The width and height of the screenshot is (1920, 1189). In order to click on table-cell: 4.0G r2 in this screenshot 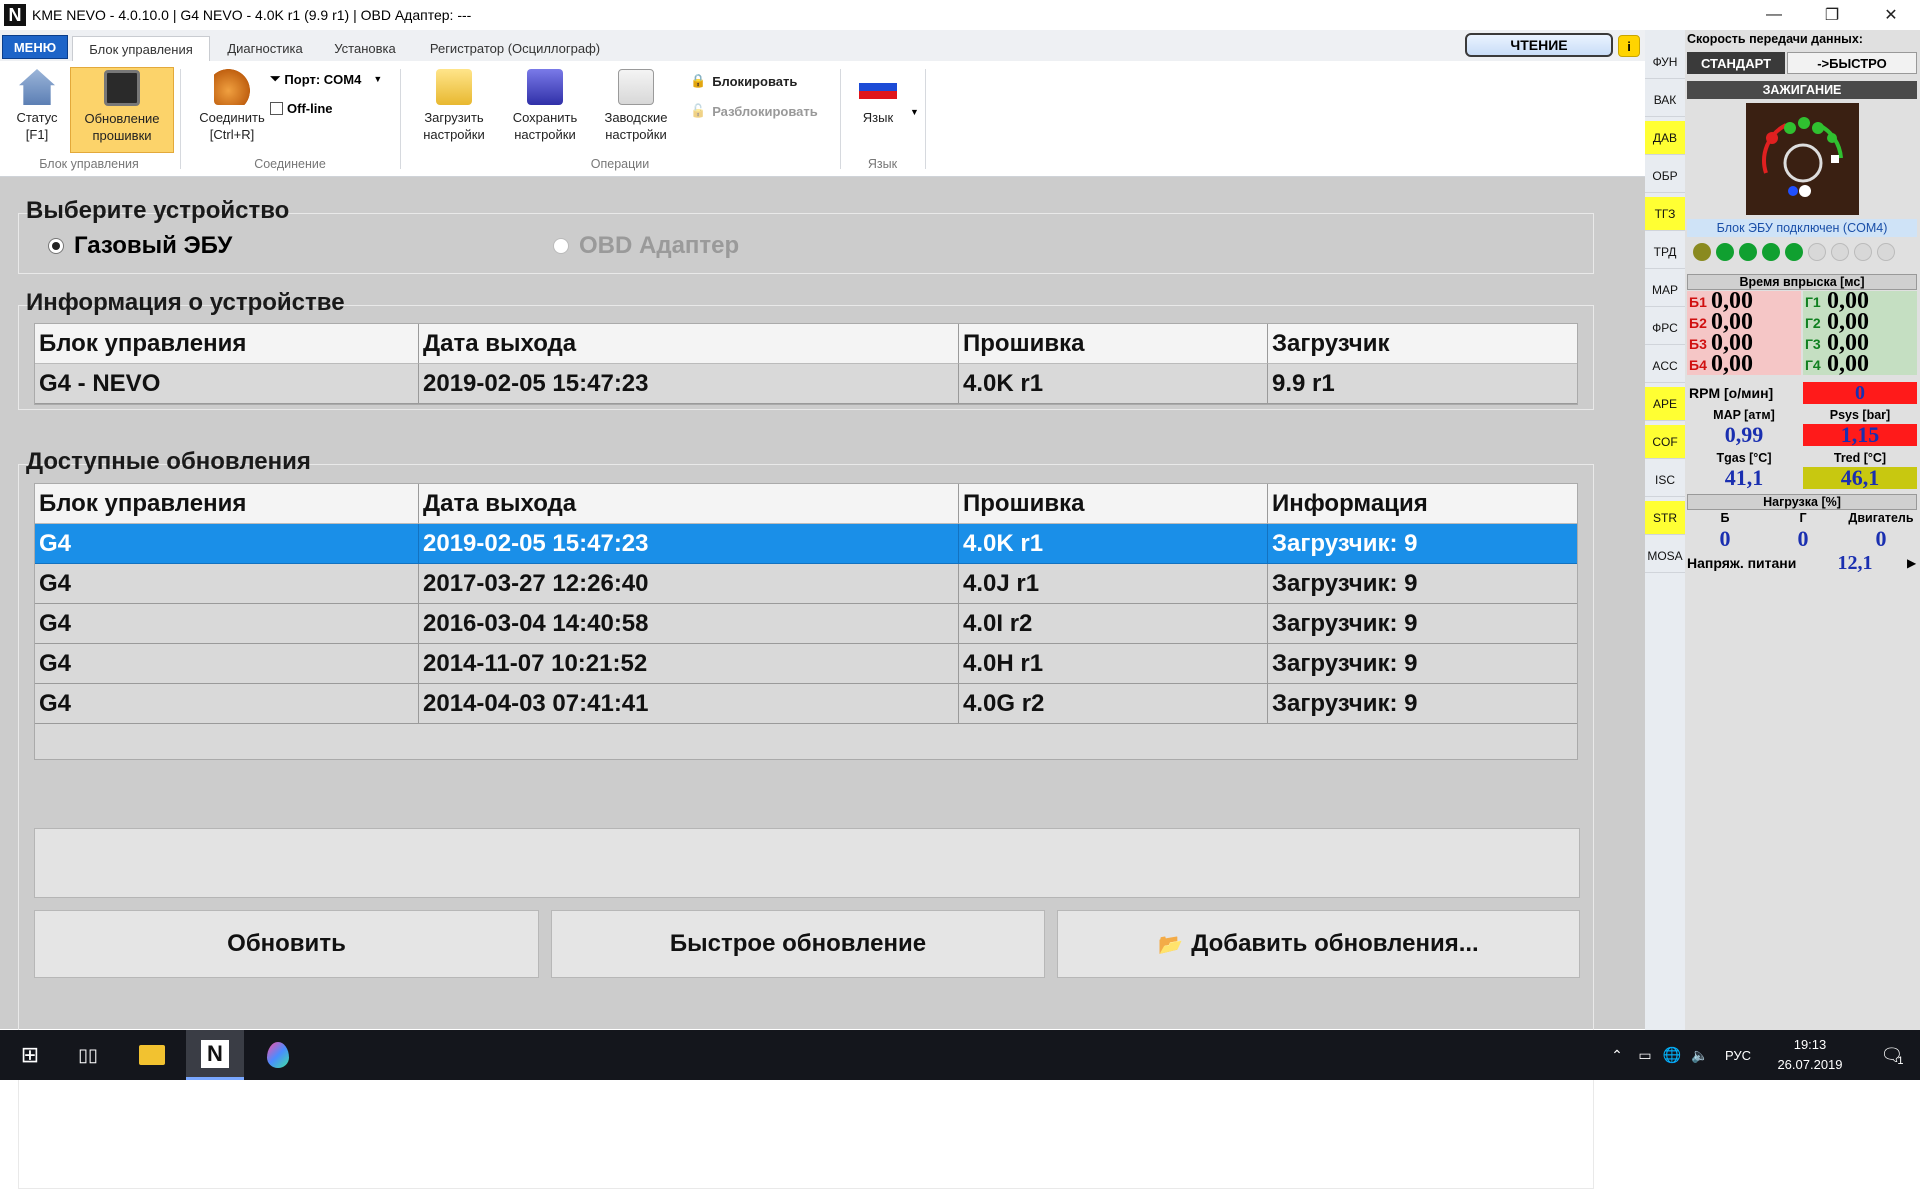, I will do `click(1113, 704)`.